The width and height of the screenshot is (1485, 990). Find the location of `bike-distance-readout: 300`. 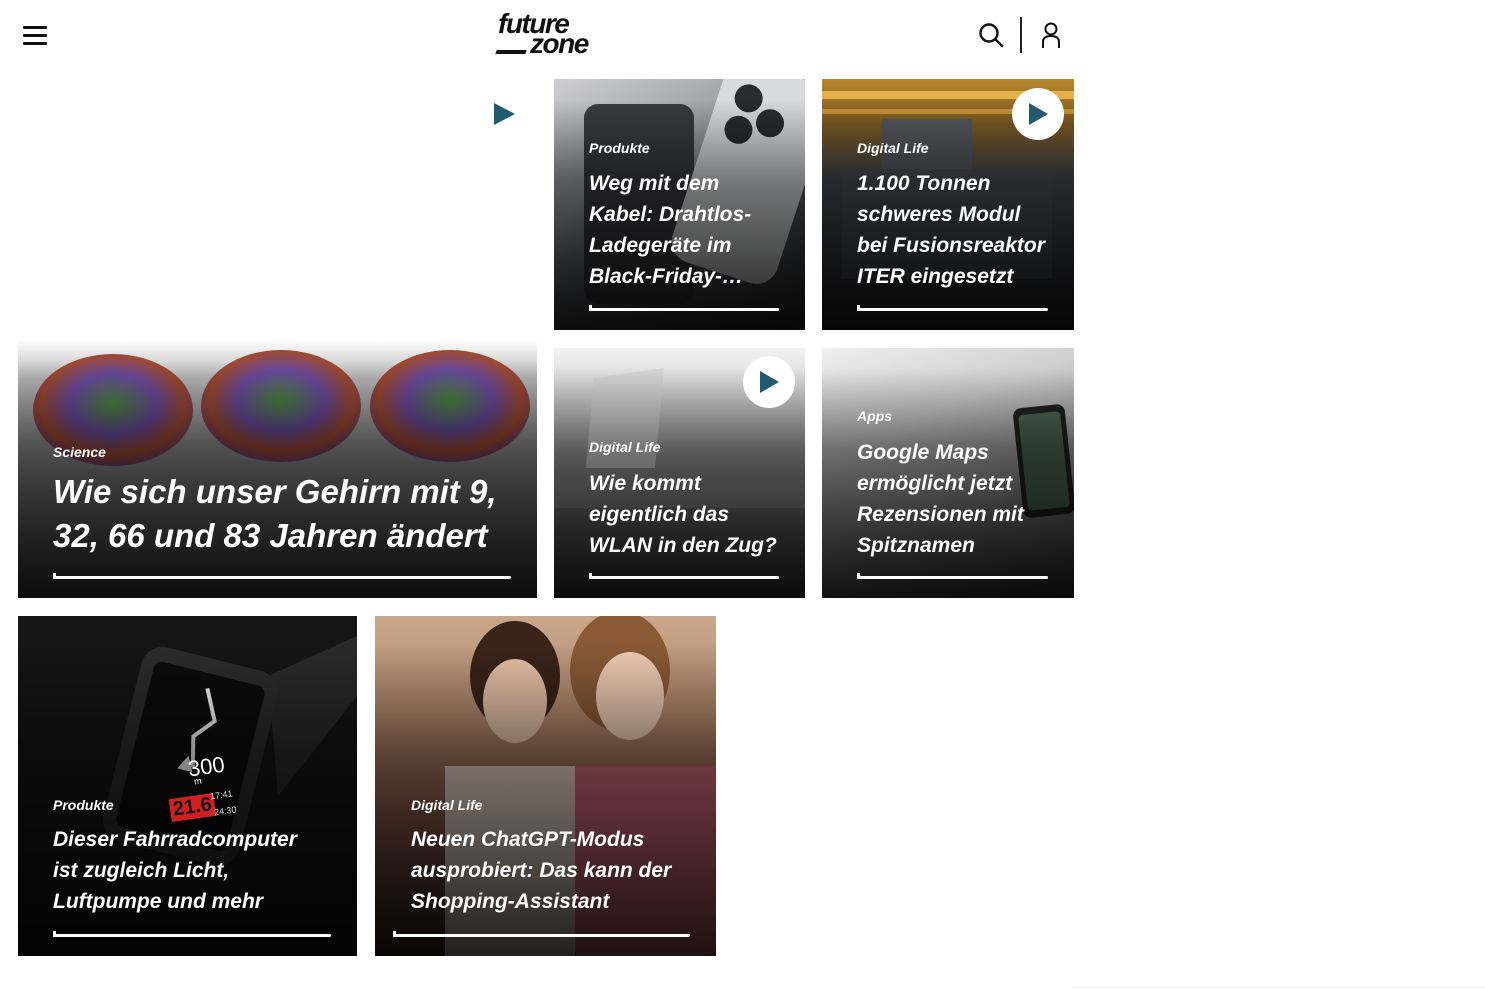

bike-distance-readout: 300 is located at coordinates (206, 767).